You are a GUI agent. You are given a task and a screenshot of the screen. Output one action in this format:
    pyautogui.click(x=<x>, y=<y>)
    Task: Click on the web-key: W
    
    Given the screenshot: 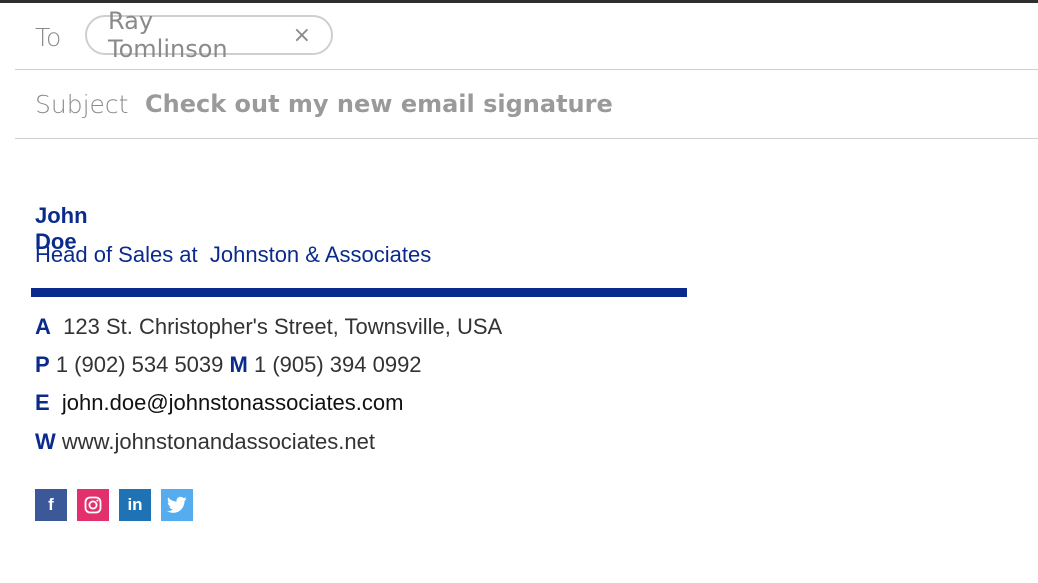 What is the action you would take?
    pyautogui.click(x=45, y=441)
    